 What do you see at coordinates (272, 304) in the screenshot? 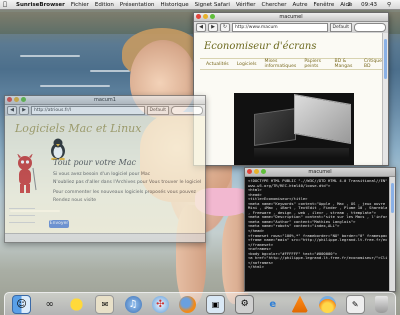
I see `ie-icon: e` at bounding box center [272, 304].